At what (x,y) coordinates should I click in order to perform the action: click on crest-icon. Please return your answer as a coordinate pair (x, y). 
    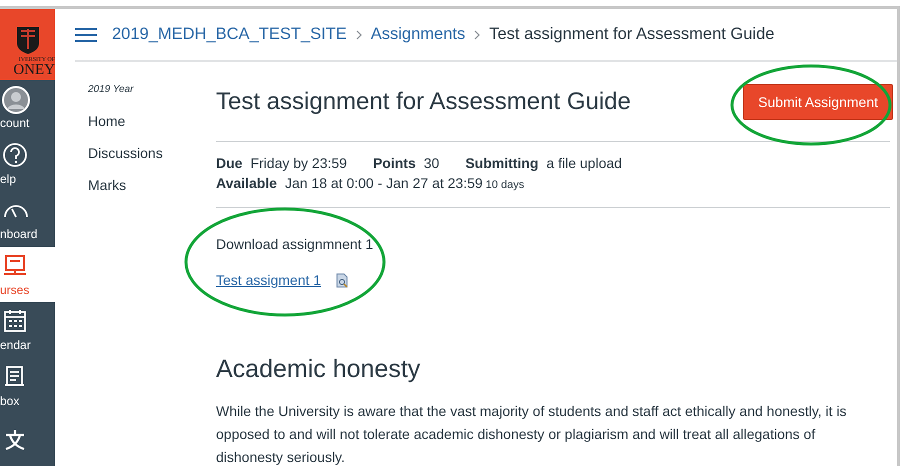
    Looking at the image, I should click on (28, 40).